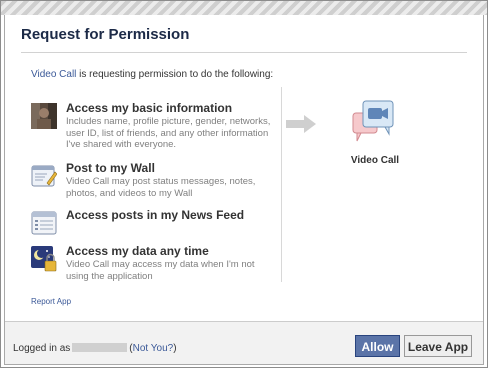 The image size is (488, 368). I want to click on logged-in-status: Logged in as (Not You?), so click(95, 348).